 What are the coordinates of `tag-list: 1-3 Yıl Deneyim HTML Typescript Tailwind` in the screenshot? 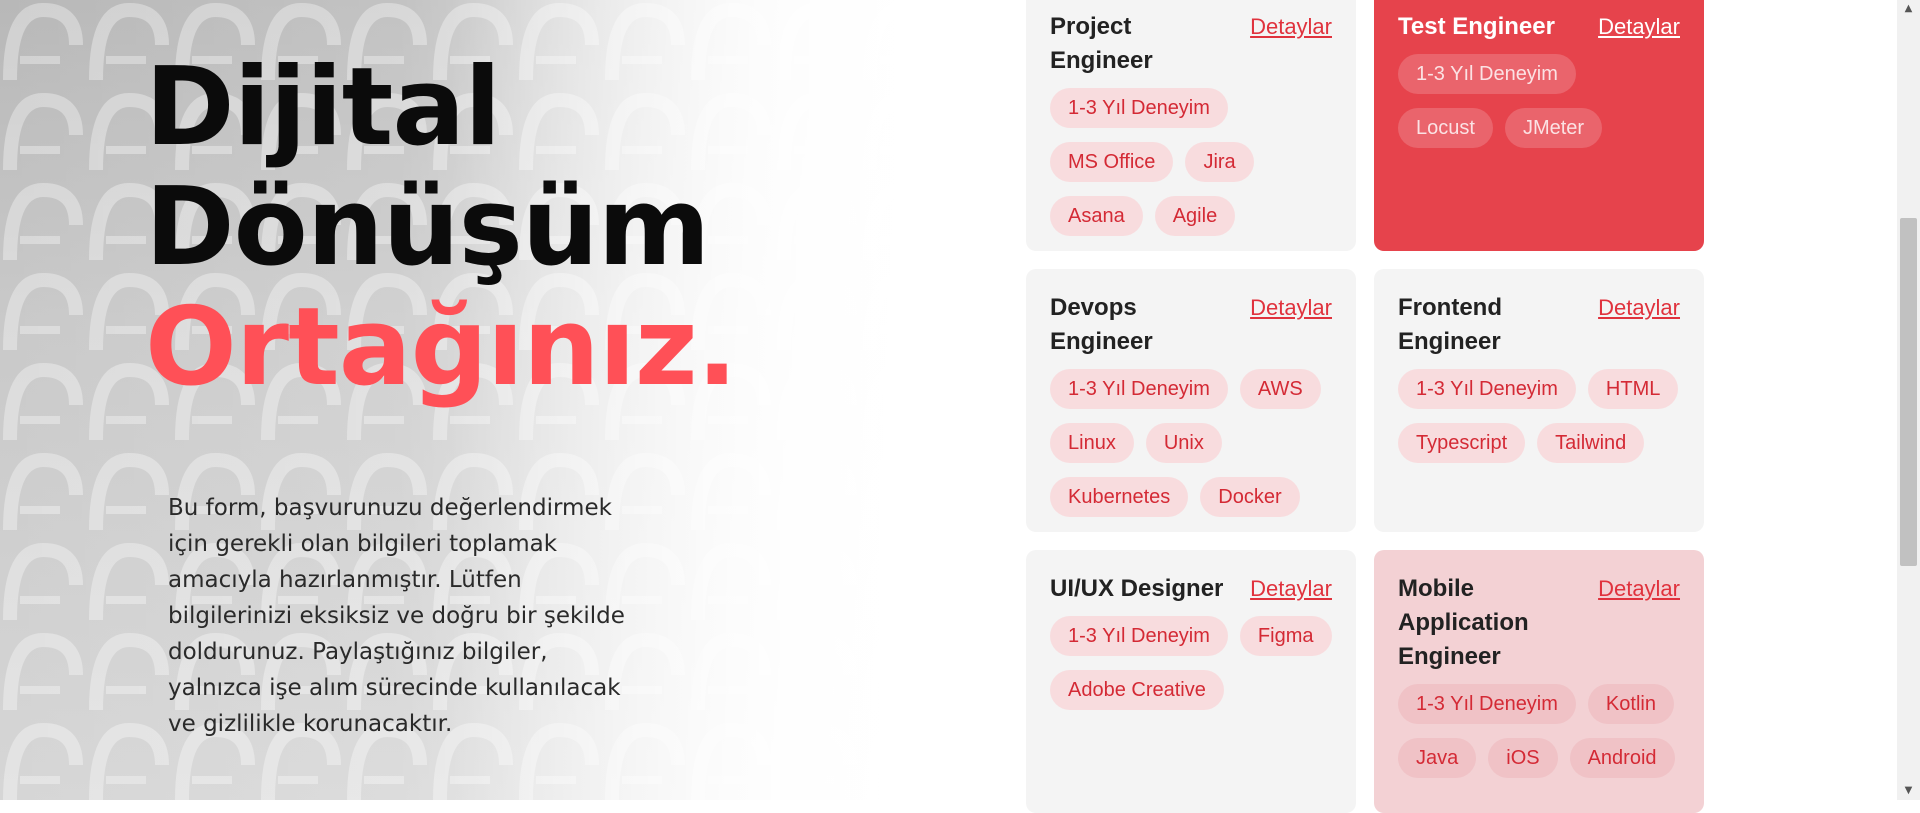 It's located at (1539, 416).